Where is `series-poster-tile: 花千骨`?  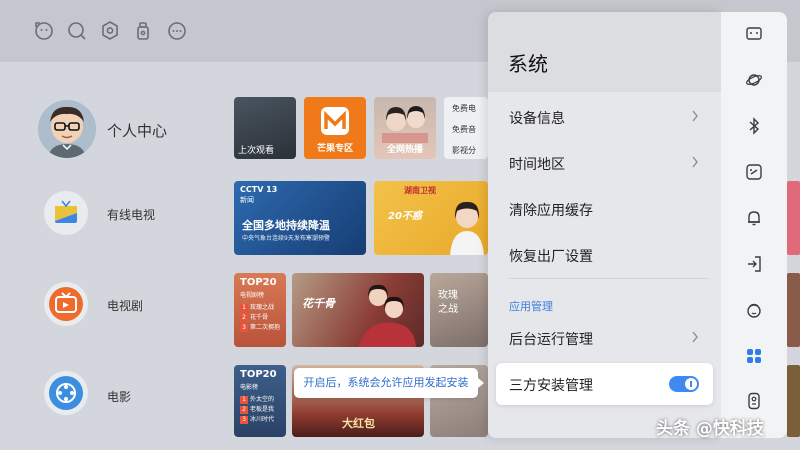 series-poster-tile: 花千骨 is located at coordinates (358, 310).